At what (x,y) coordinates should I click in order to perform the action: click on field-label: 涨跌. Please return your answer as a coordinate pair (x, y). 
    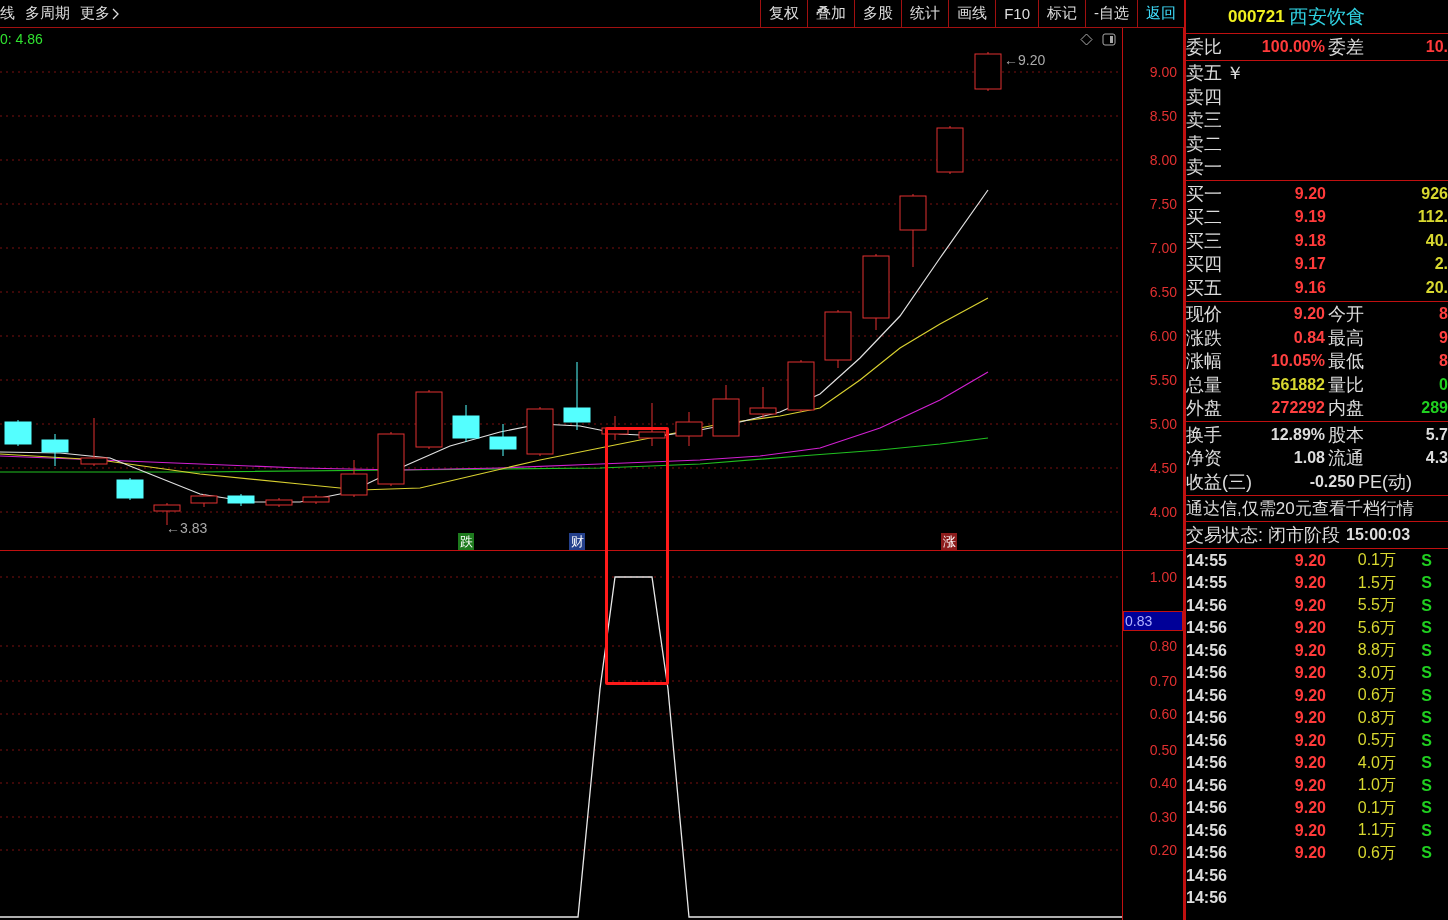
    Looking at the image, I should click on (1204, 338).